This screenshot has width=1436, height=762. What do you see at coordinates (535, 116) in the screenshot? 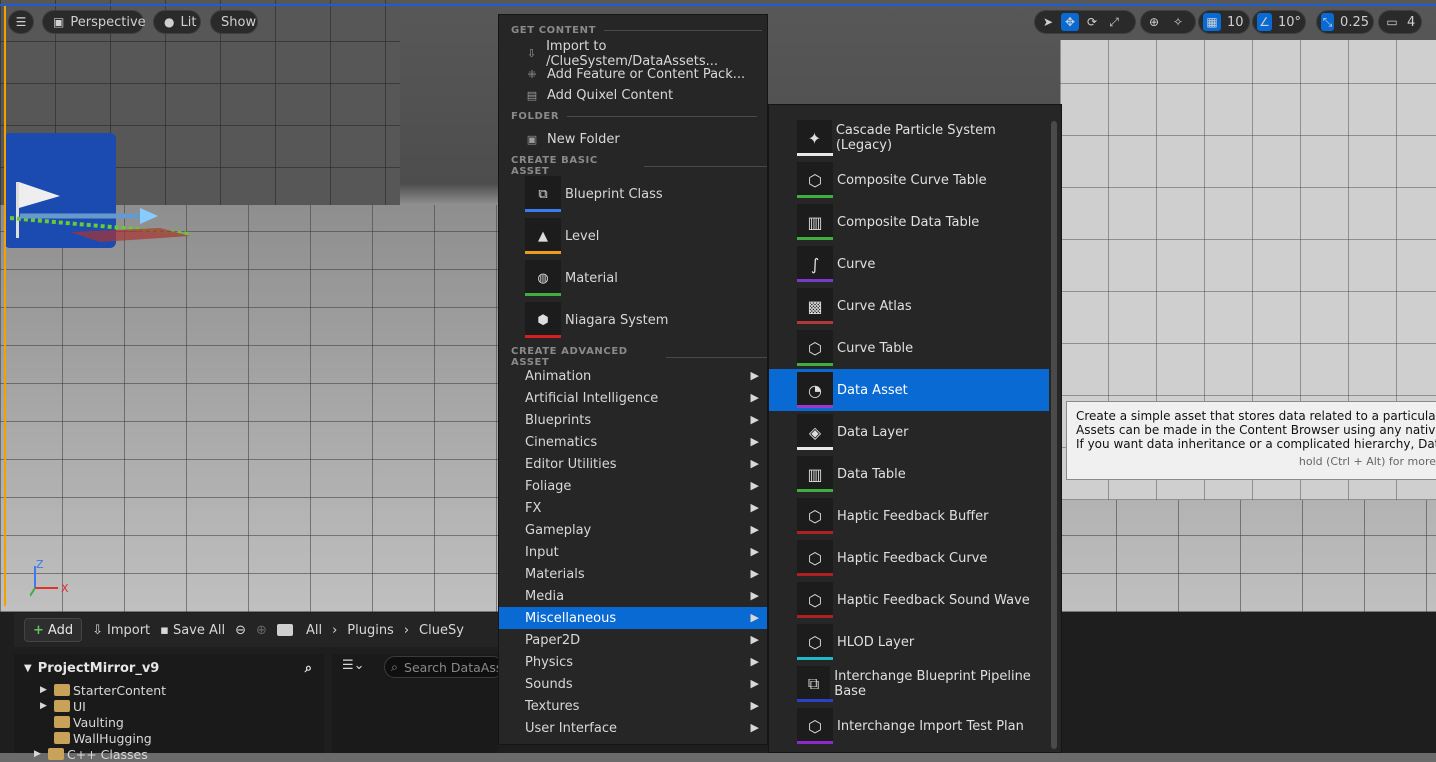
I see `section-label: FOLDER` at bounding box center [535, 116].